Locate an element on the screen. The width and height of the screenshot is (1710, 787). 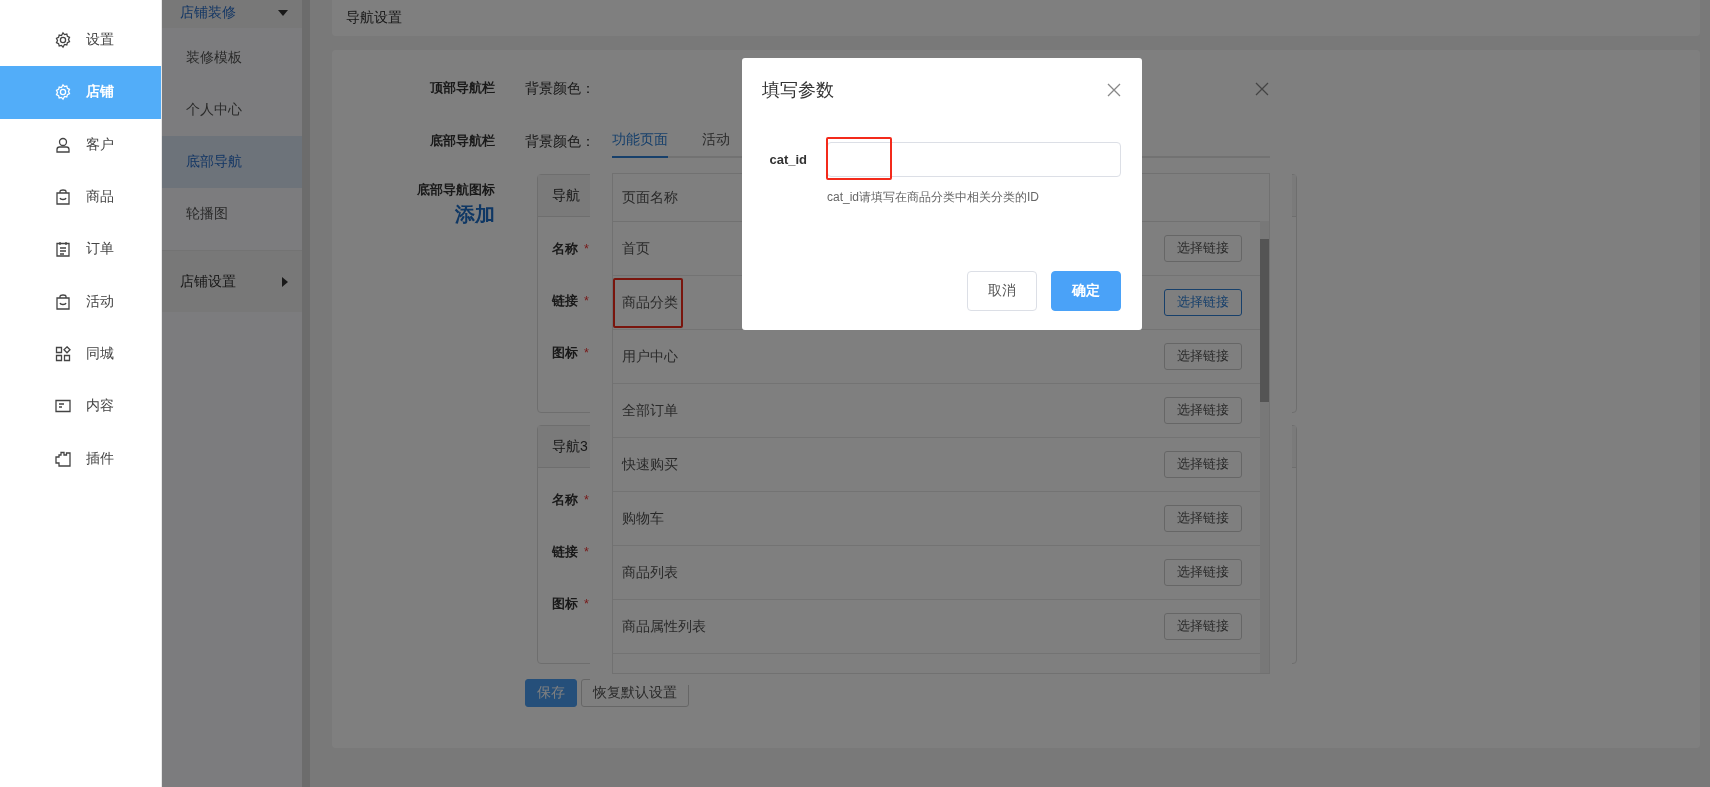
sidebar-item: 客户 is located at coordinates (80, 144).